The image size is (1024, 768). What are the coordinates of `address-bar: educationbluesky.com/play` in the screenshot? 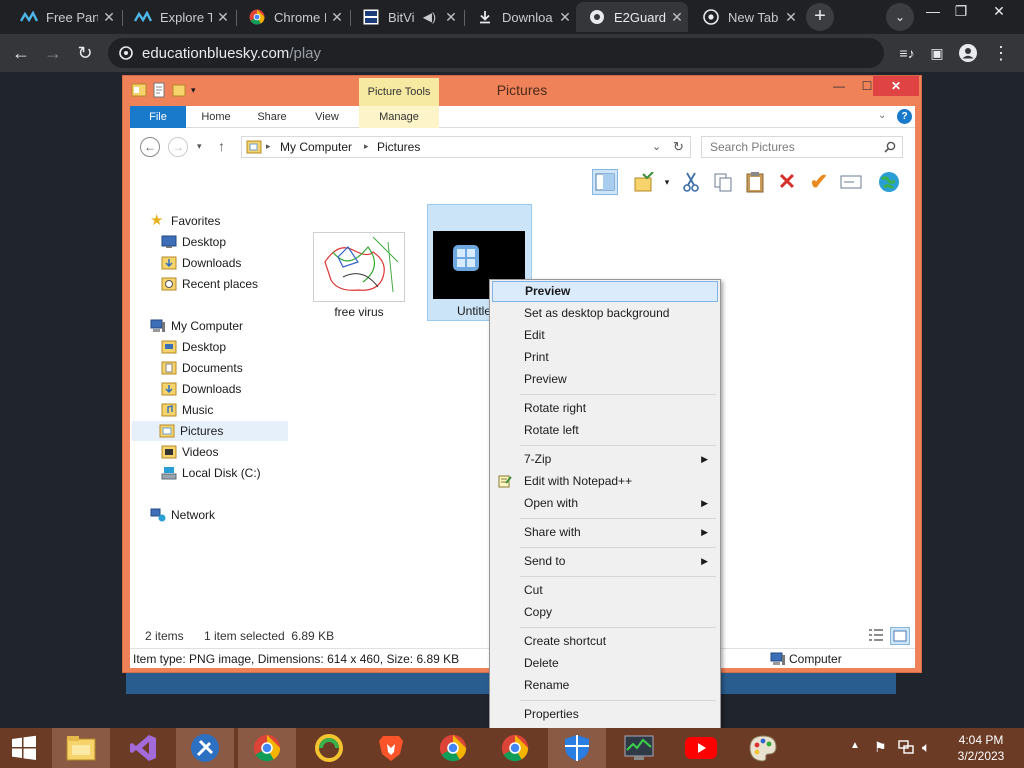 It's located at (496, 53).